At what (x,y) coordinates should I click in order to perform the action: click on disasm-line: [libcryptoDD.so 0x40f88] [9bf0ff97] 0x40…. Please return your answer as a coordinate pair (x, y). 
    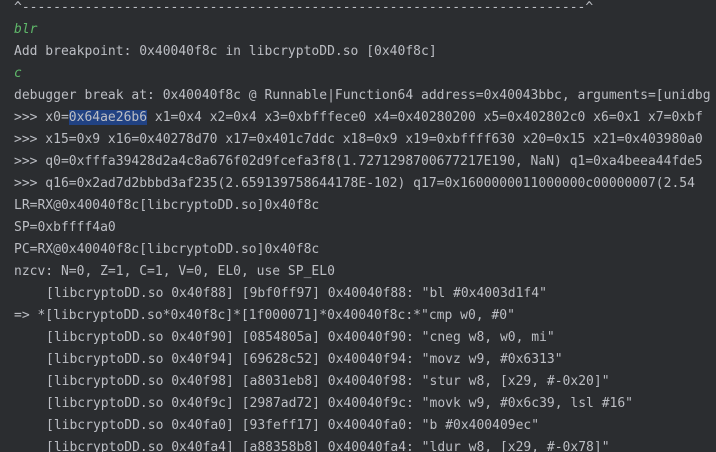
    Looking at the image, I should click on (296, 293).